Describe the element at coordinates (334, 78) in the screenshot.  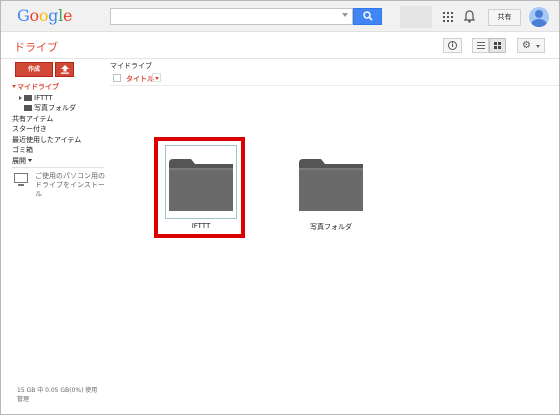
I see `column-header: タイトル` at that location.